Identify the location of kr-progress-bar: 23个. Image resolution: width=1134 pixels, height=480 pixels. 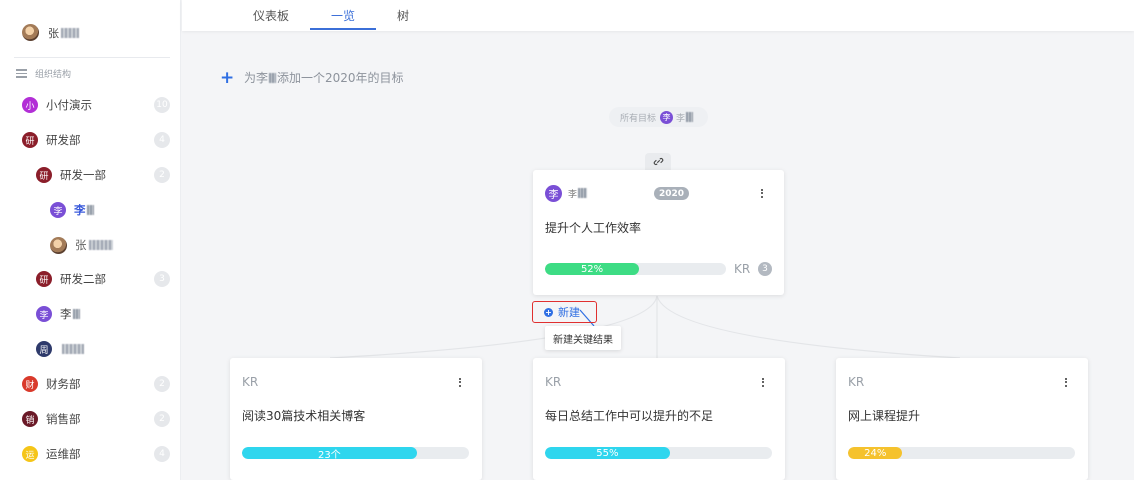
(355, 453).